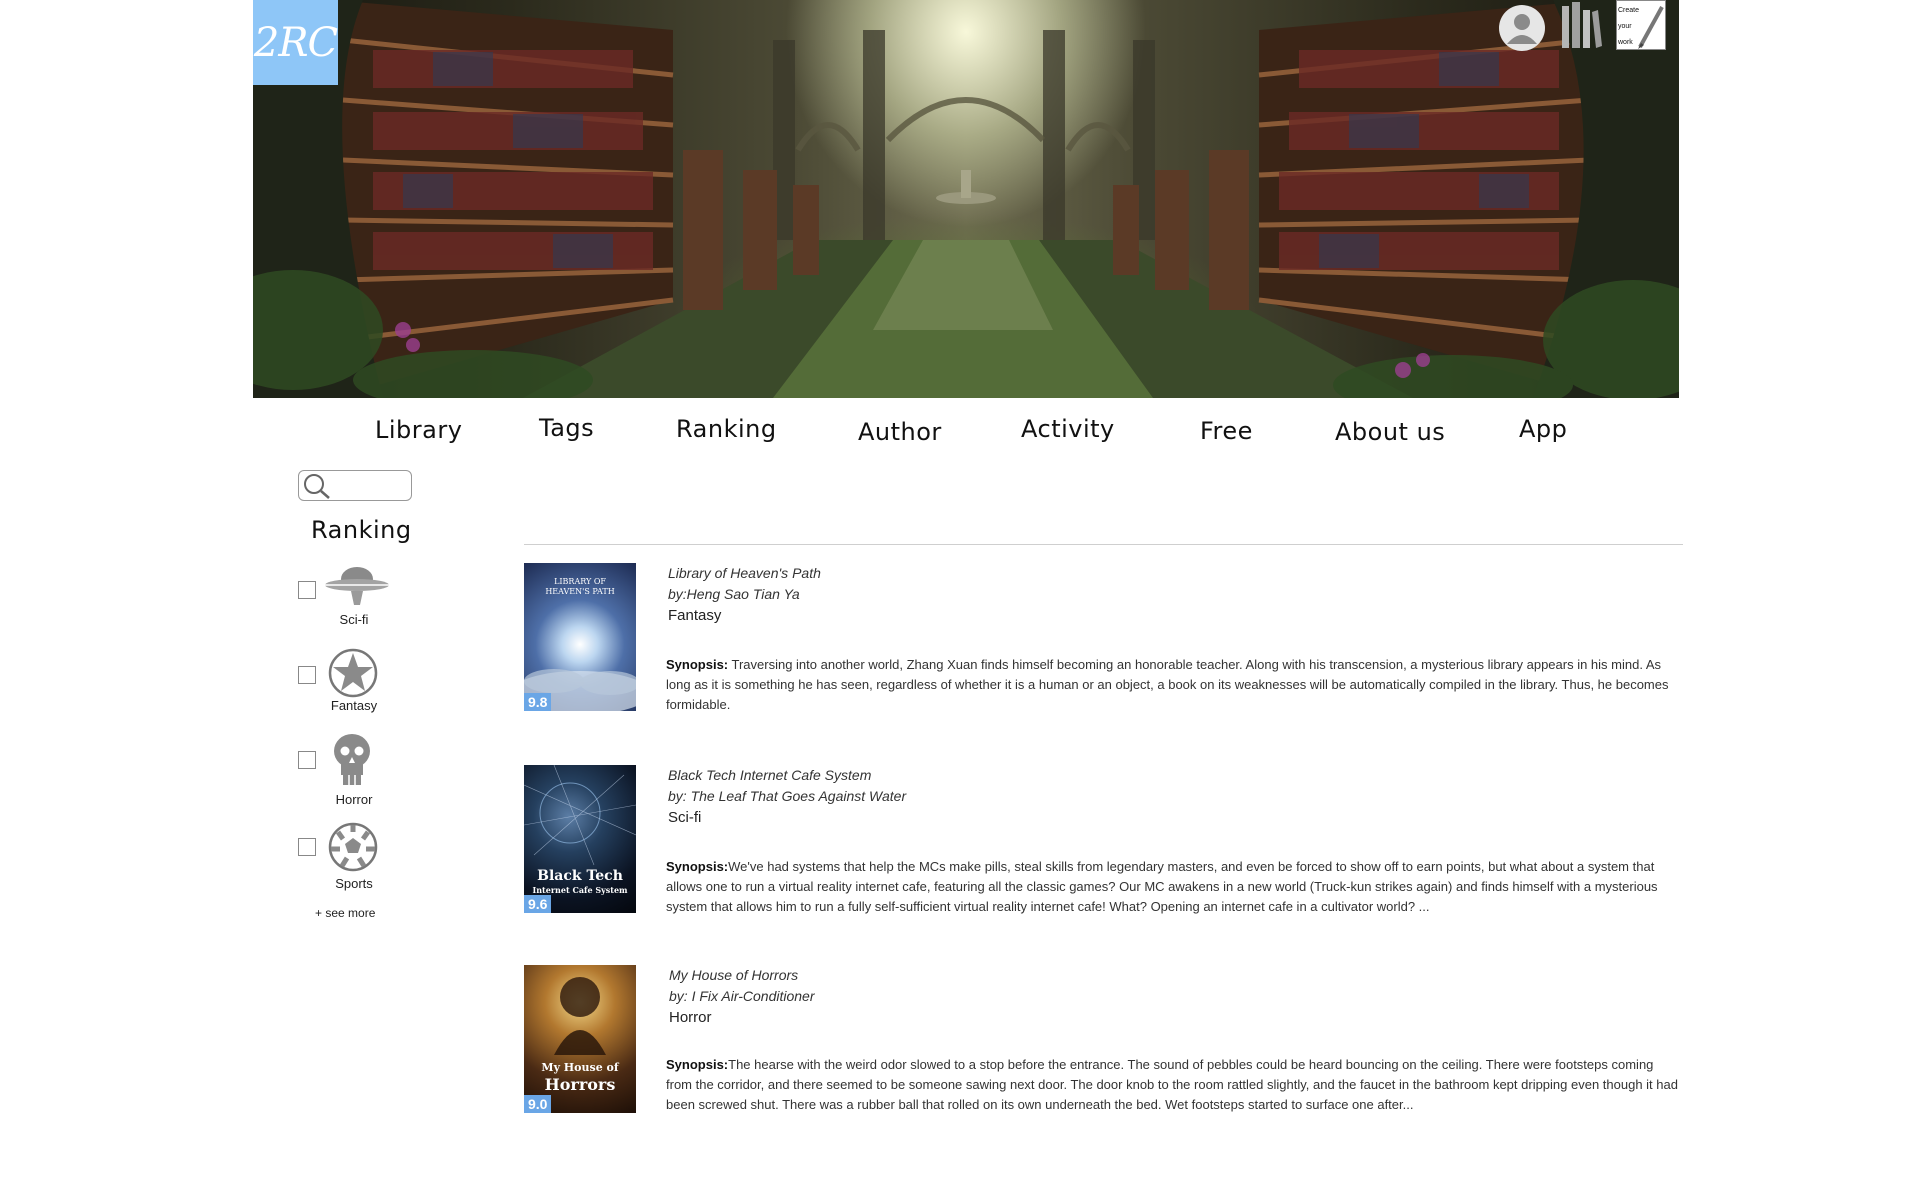  Describe the element at coordinates (356, 847) in the screenshot. I see `soccer-ball-icon` at that location.